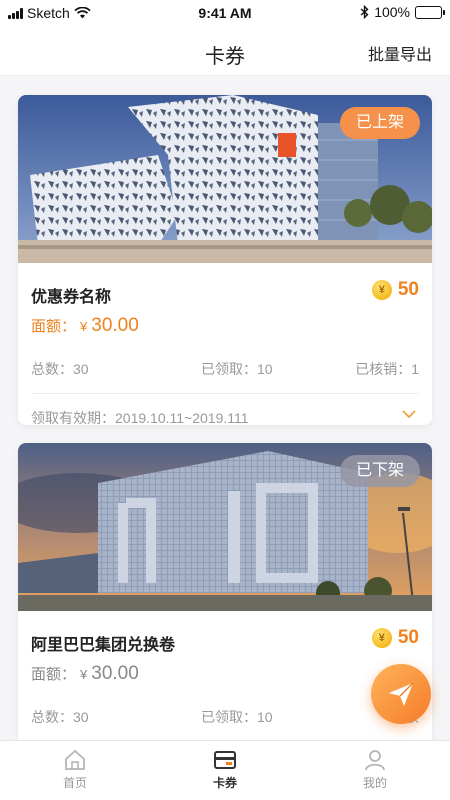  What do you see at coordinates (225, 760) in the screenshot?
I see `coupon-card-icon` at bounding box center [225, 760].